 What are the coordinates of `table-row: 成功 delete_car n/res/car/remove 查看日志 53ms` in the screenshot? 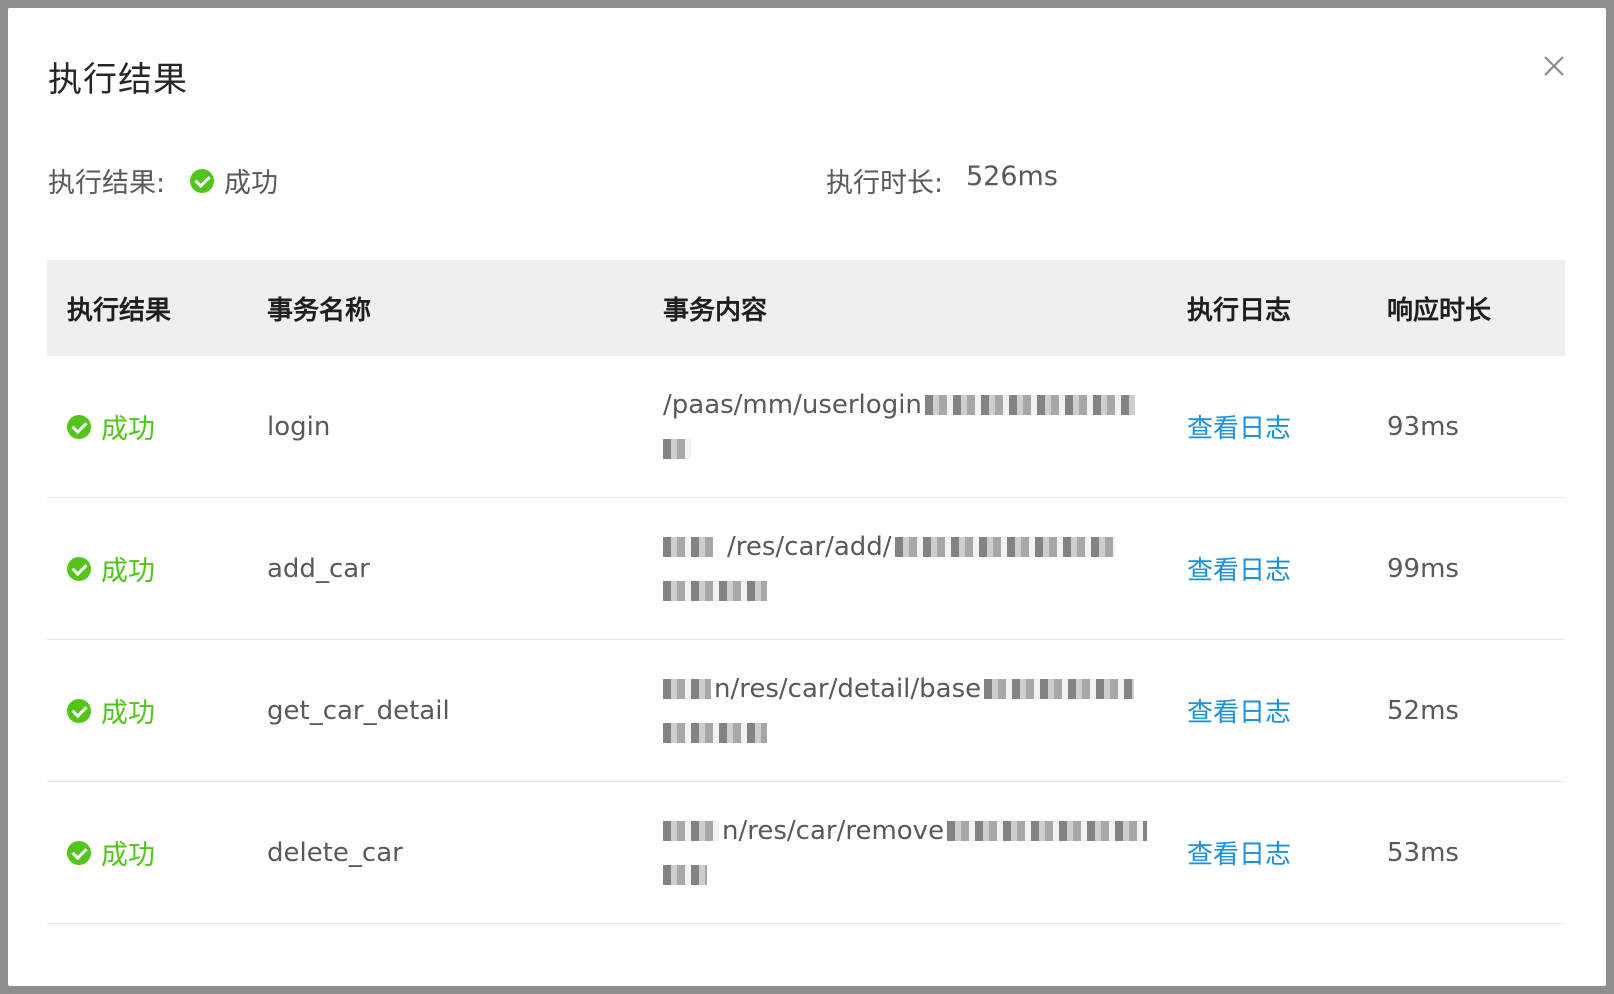 It's located at (806, 853).